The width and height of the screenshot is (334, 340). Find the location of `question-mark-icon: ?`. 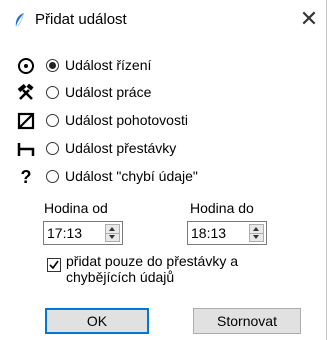

question-mark-icon: ? is located at coordinates (26, 176).